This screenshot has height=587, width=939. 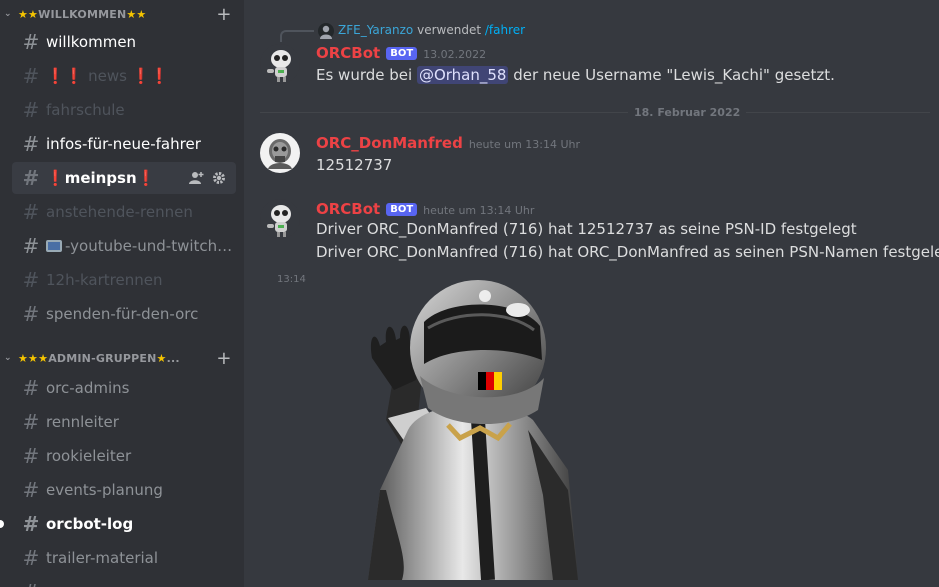 I want to click on category-admin-gruppen: ⌄ ★★★ADMIN-GRUPPEN★... +, so click(x=122, y=358).